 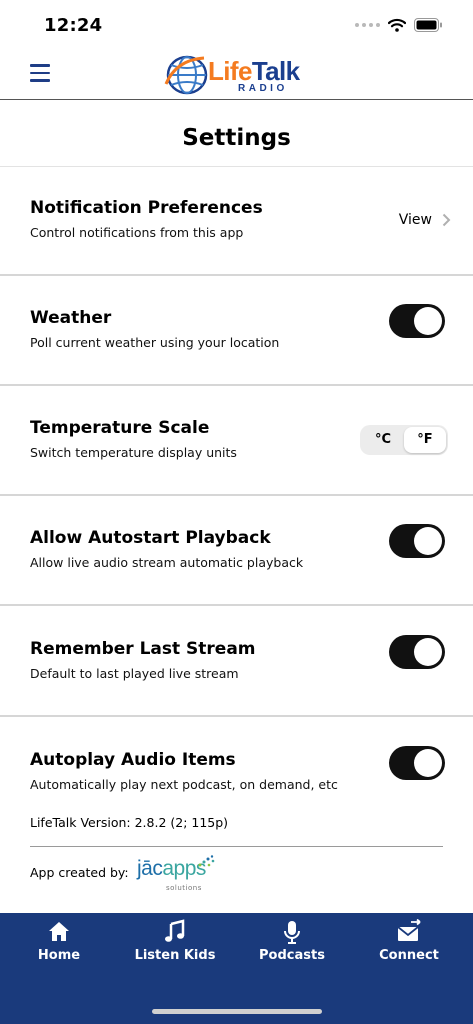 What do you see at coordinates (367, 25) in the screenshot?
I see `signal-icon` at bounding box center [367, 25].